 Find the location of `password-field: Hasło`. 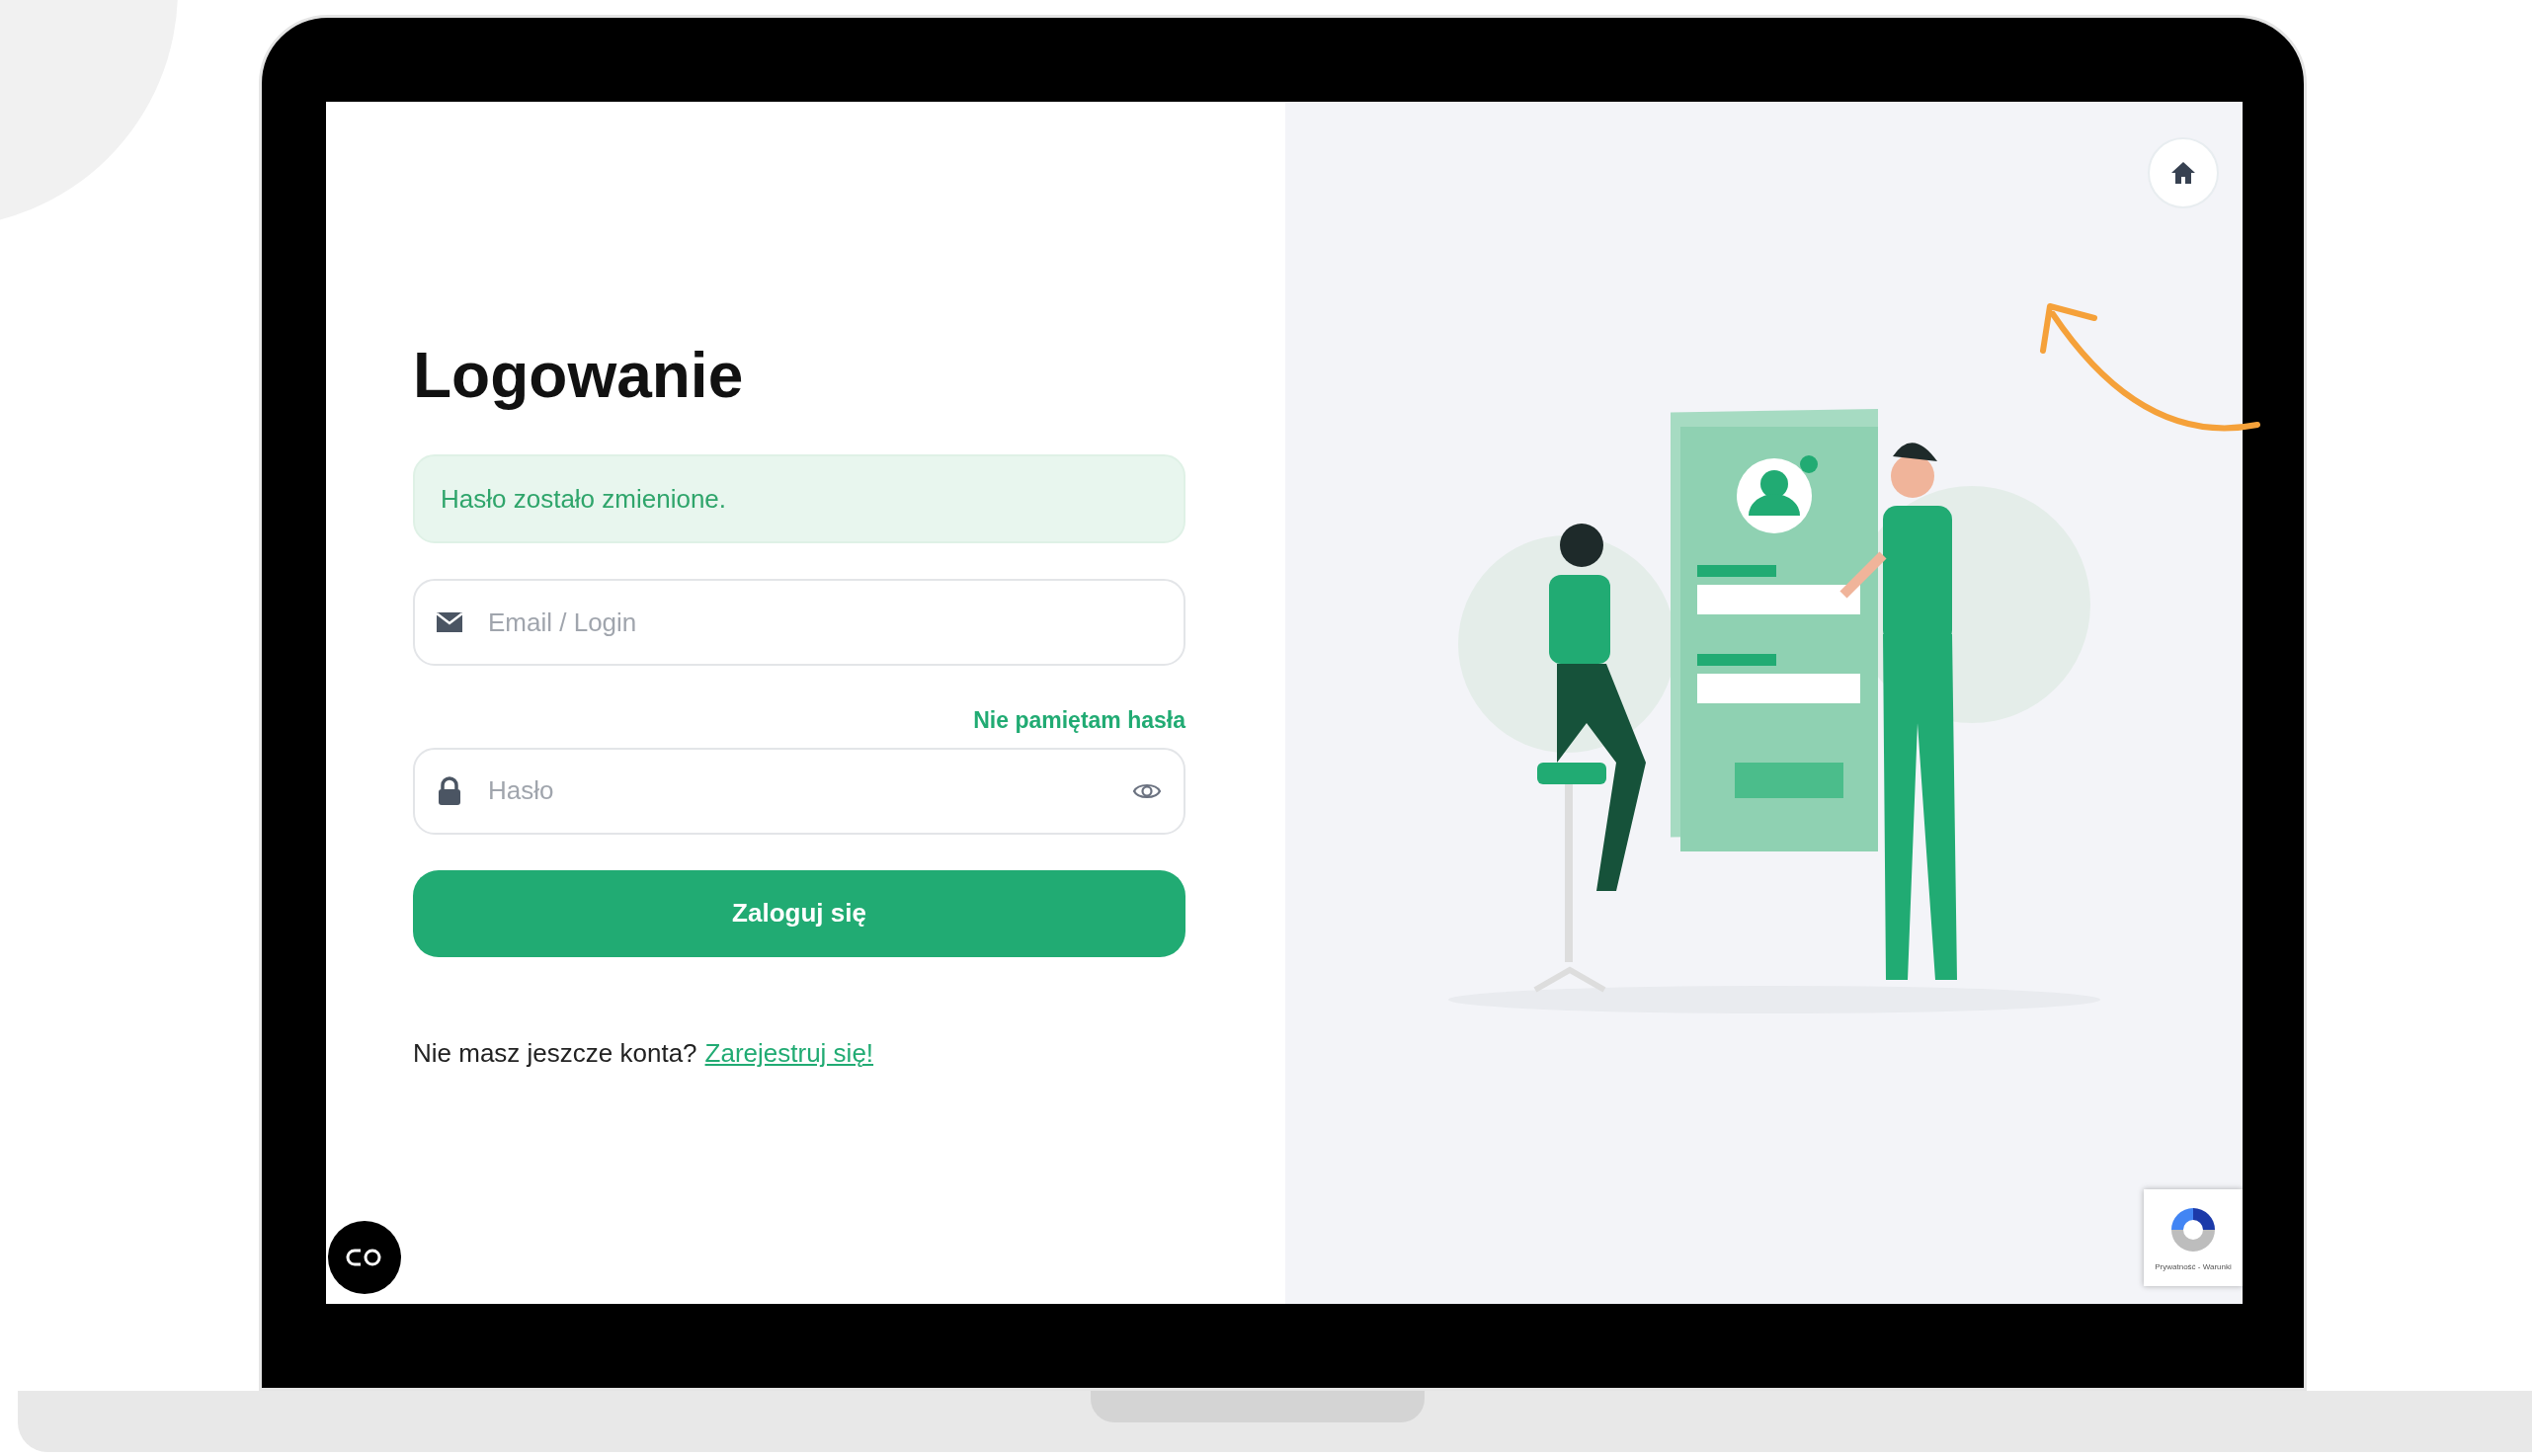

password-field: Hasło is located at coordinates (799, 791).